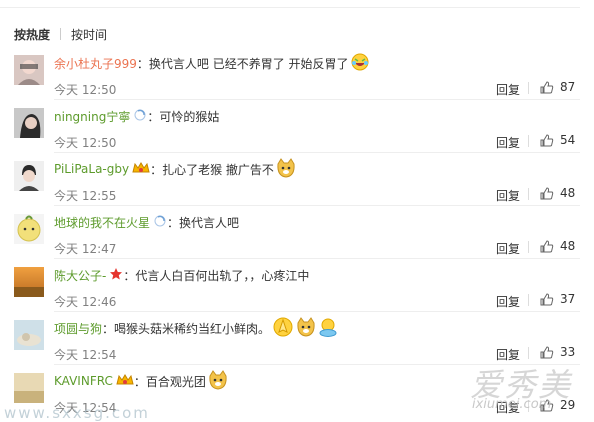 Image resolution: width=594 pixels, height=422 pixels. I want to click on like-count: 54, so click(568, 140).